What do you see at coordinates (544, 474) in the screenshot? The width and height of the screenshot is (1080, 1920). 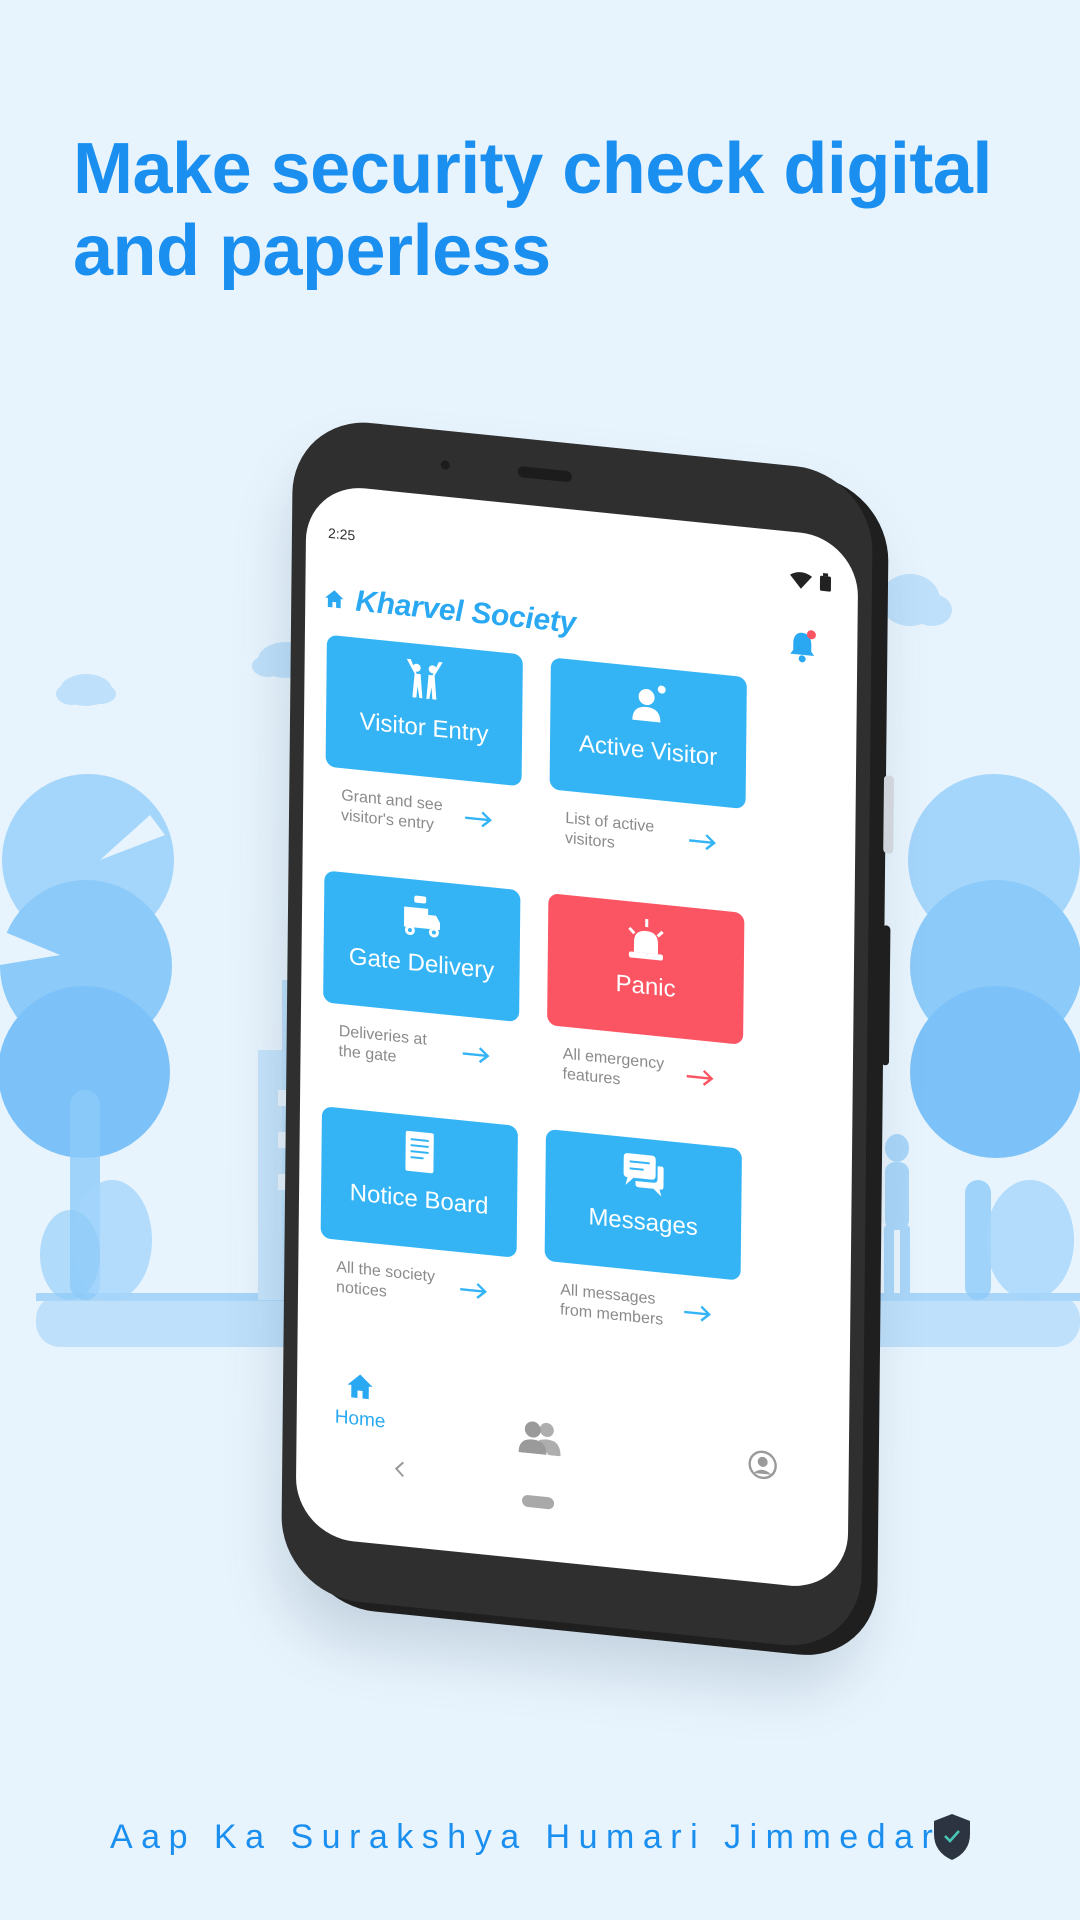 I see `speaker` at bounding box center [544, 474].